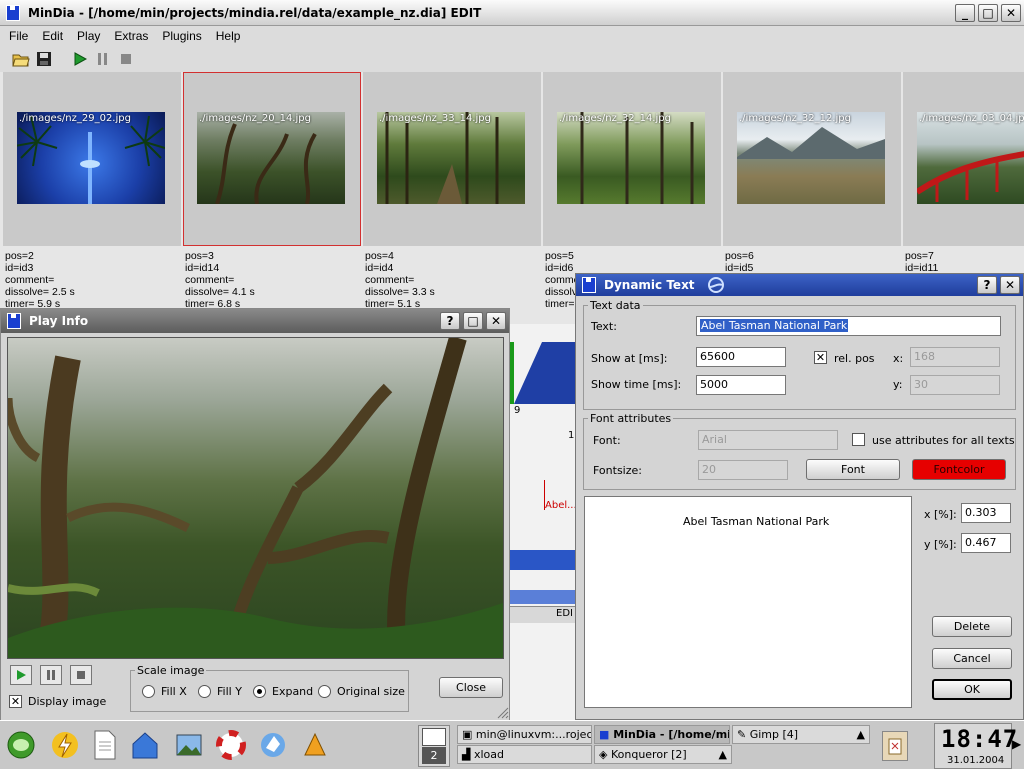 The image size is (1024, 769). Describe the element at coordinates (1016, 744) in the screenshot. I see `taskbar-arrow-icon: ▶` at that location.